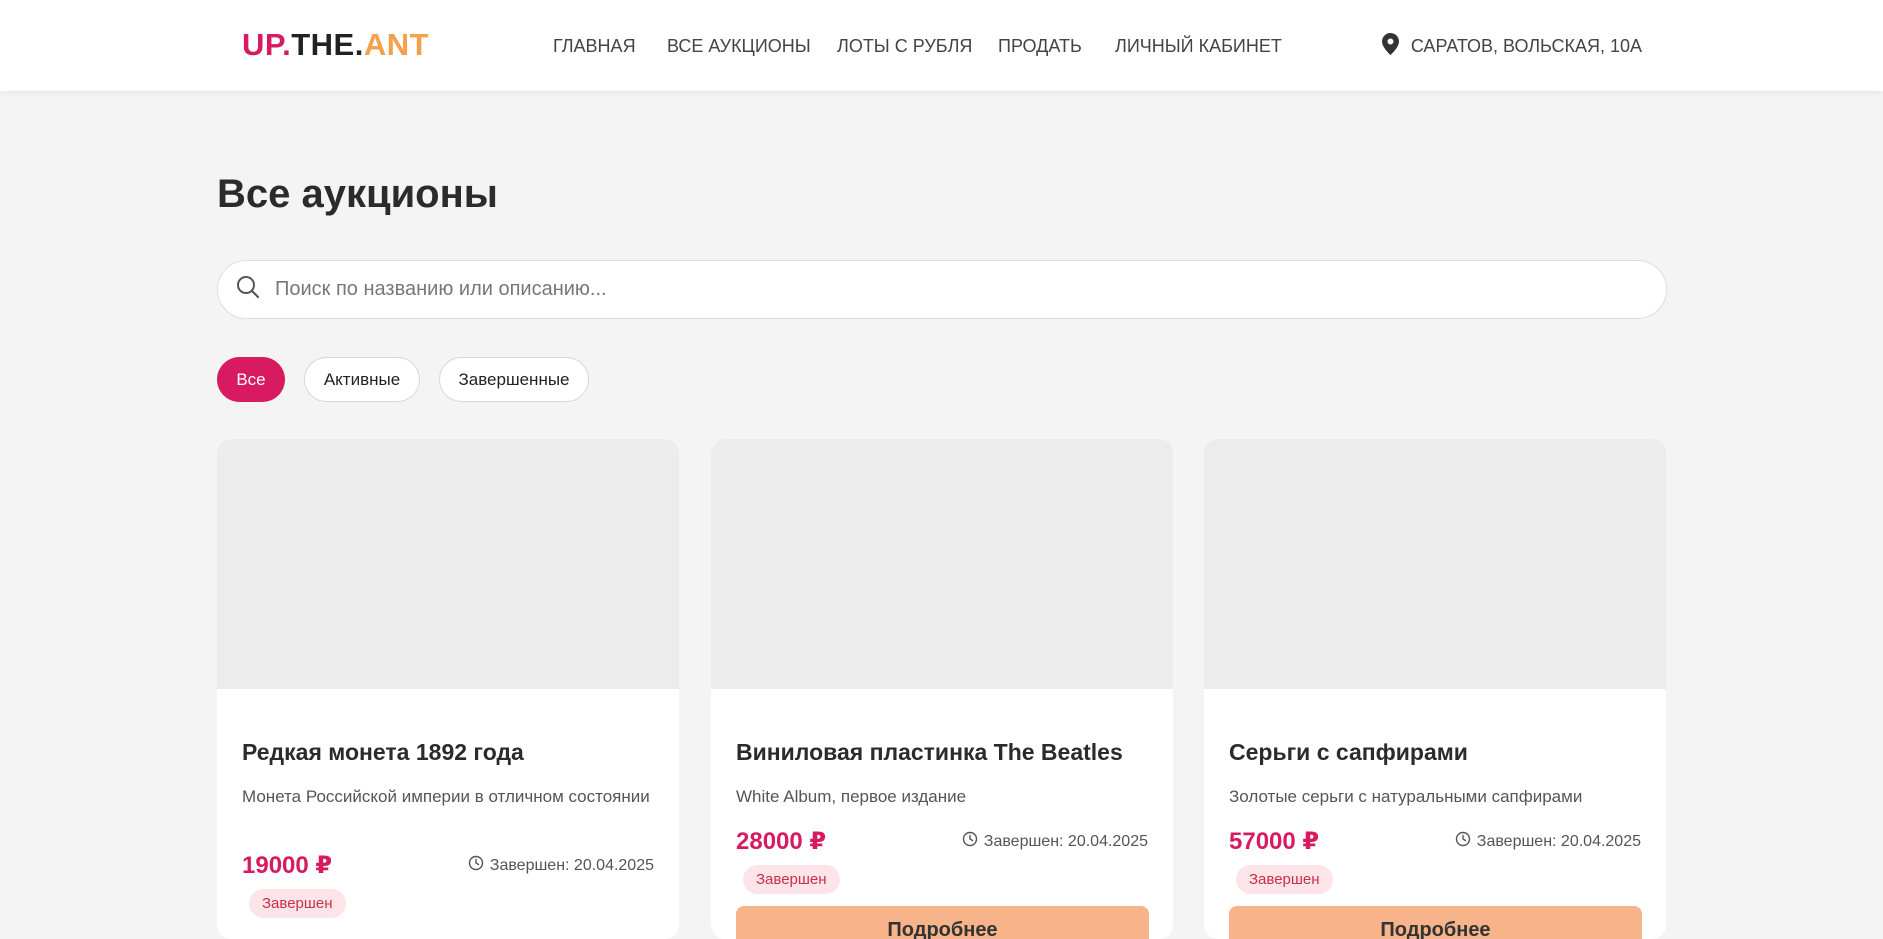  I want to click on nav-item-account: ЛИЧНЫЙ КАБИНЕТ, so click(1198, 46).